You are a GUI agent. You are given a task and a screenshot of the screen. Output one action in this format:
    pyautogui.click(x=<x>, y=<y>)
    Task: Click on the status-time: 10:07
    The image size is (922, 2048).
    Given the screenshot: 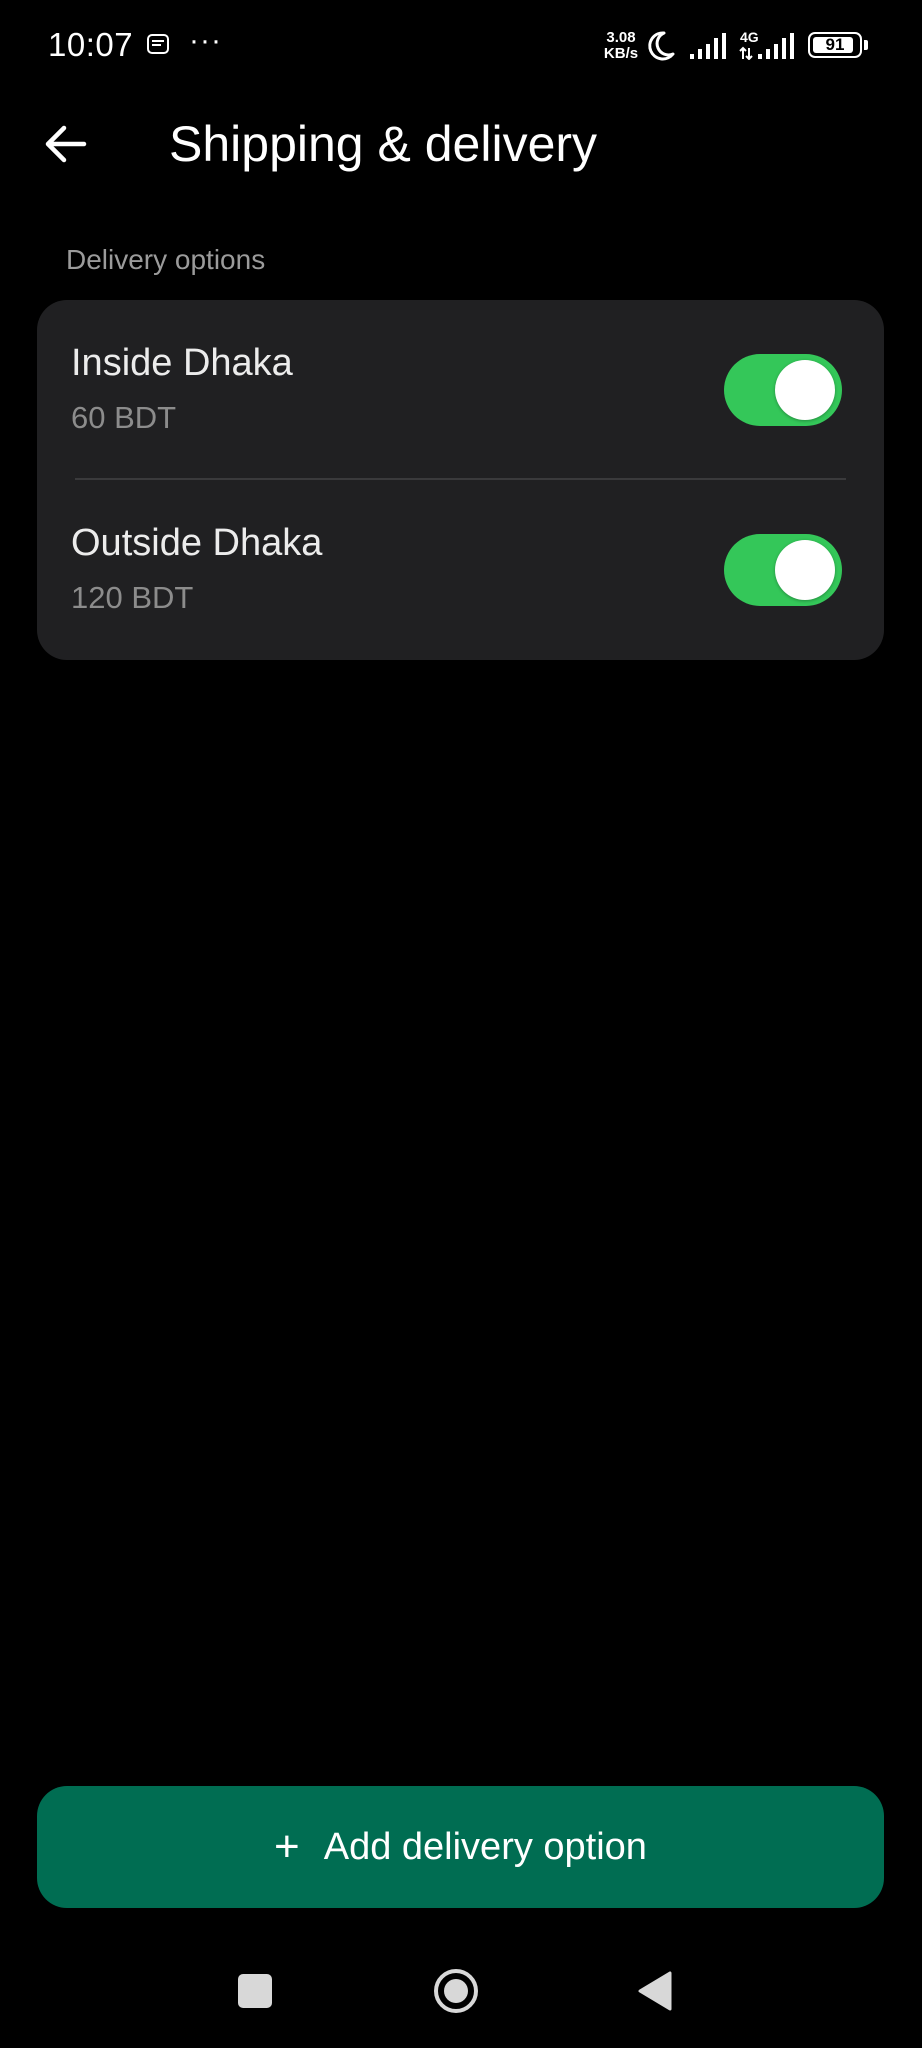 What is the action you would take?
    pyautogui.click(x=91, y=44)
    